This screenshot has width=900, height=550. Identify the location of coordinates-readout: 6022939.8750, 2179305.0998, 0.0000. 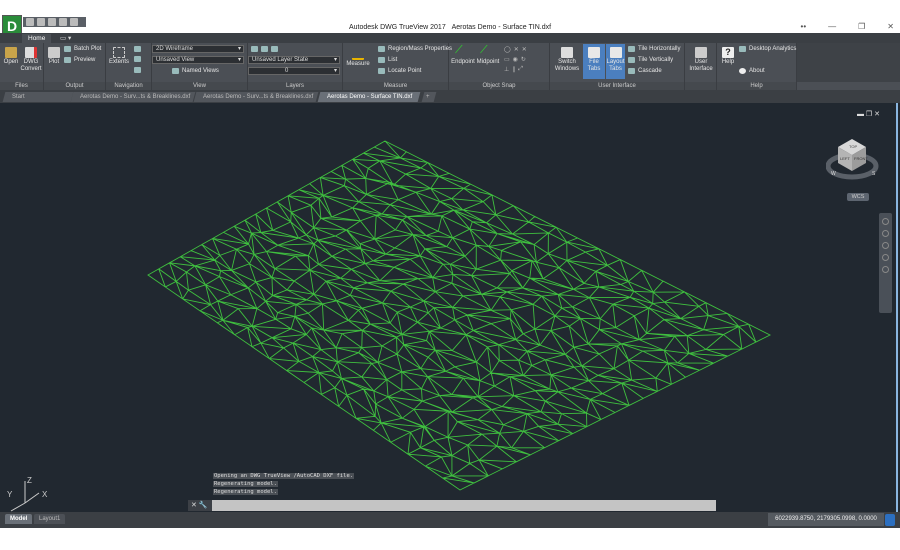
(826, 519).